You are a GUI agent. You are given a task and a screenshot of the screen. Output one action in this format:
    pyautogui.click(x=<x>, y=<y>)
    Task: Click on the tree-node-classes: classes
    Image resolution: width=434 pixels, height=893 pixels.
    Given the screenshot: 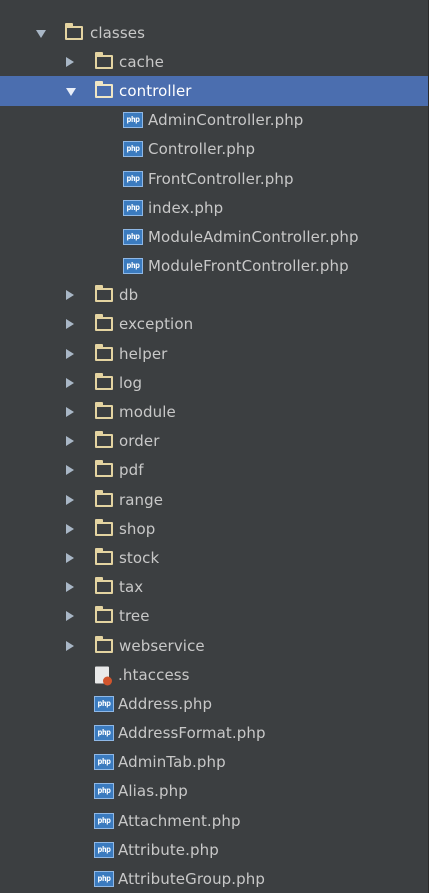 What is the action you would take?
    pyautogui.click(x=214, y=32)
    